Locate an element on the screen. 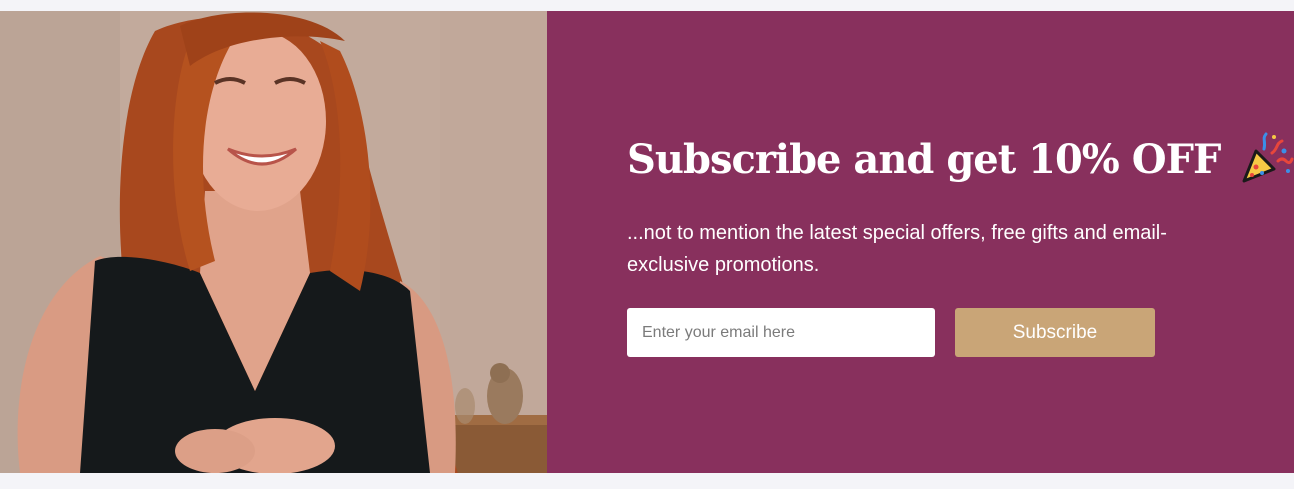 Image resolution: width=1294 pixels, height=489 pixels. party-popper-icon is located at coordinates (1266, 159).